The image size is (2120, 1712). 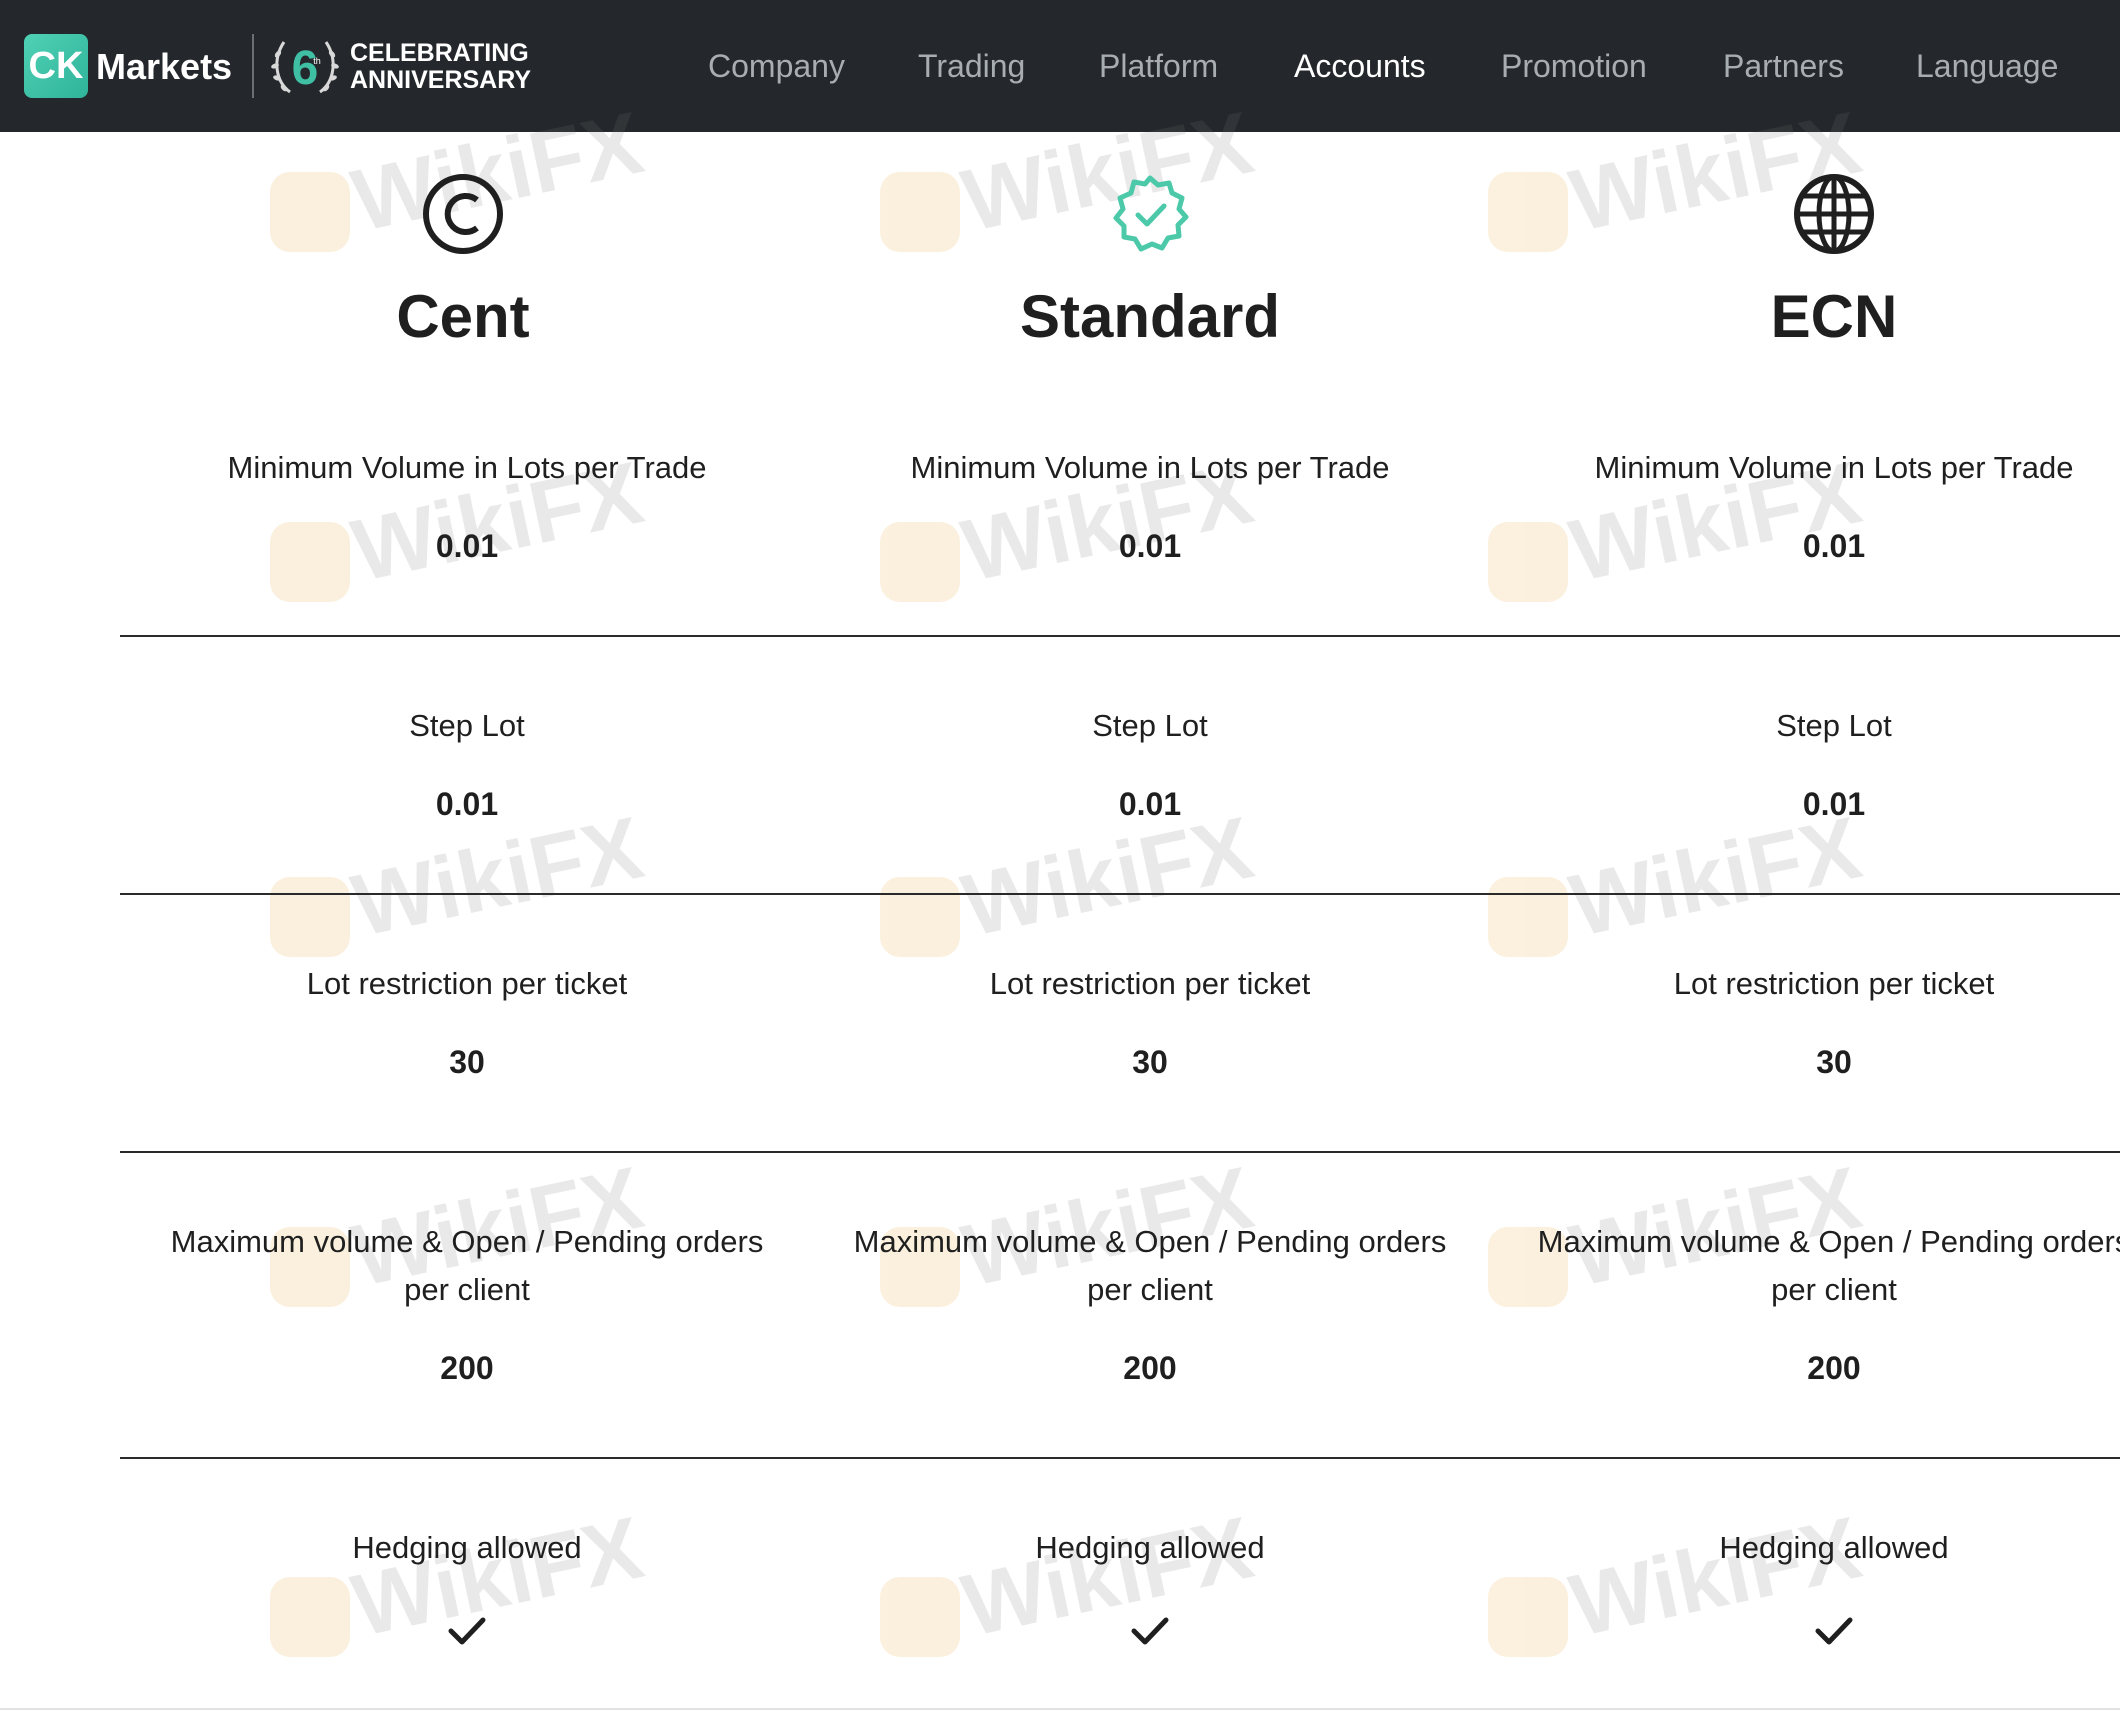 What do you see at coordinates (441, 80) in the screenshot?
I see `anniversary-line-2: ANNIVERSARY` at bounding box center [441, 80].